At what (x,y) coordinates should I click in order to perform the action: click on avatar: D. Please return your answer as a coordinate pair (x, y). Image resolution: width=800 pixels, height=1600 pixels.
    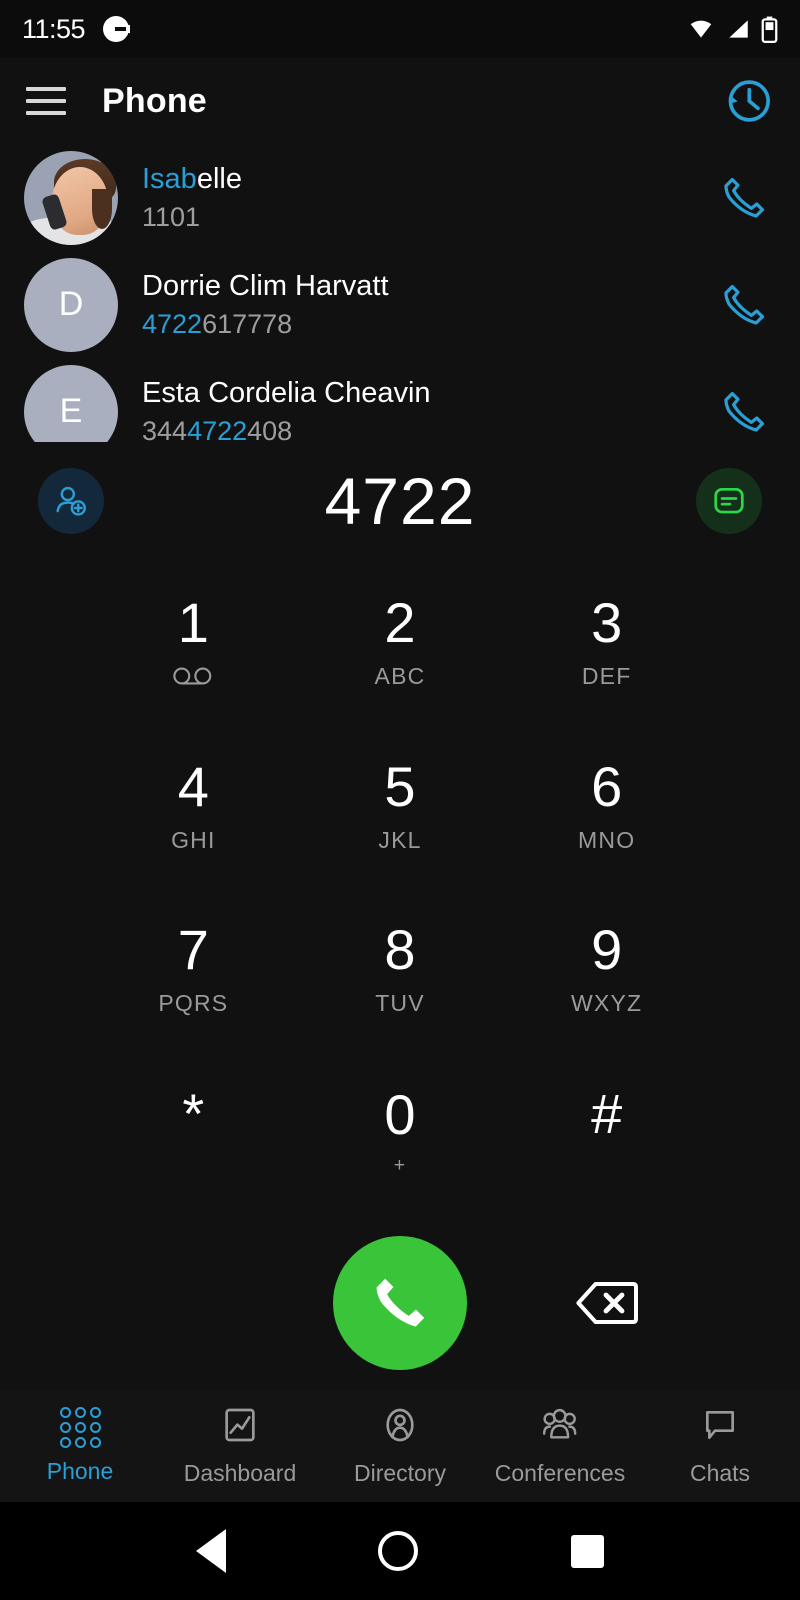
    Looking at the image, I should click on (71, 304).